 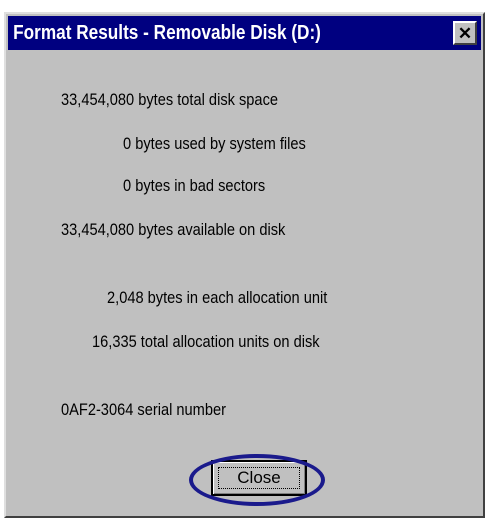 I want to click on bad-sectors-text: 0 bytes in bad sectors, so click(x=194, y=185).